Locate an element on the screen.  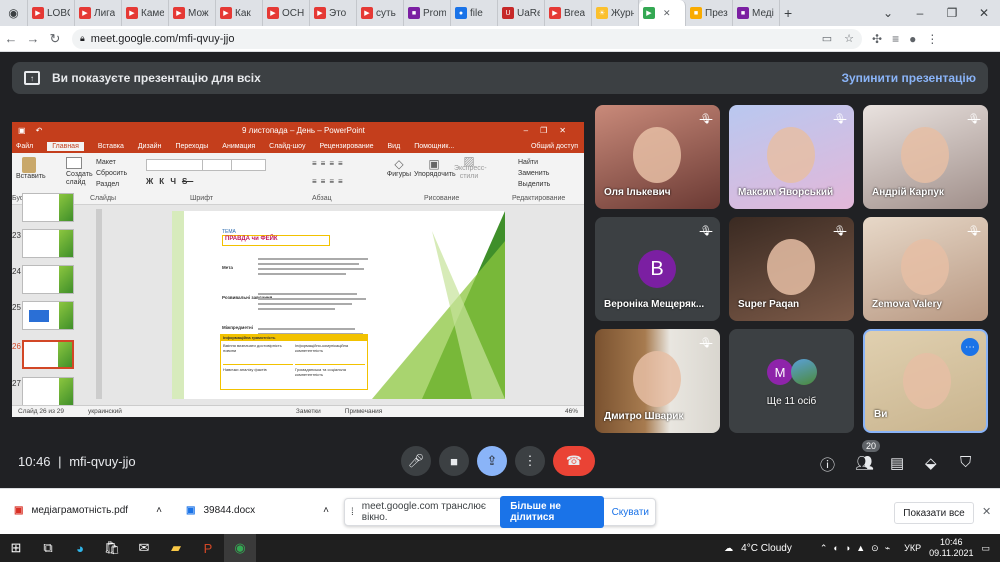
powerpoint-icon: P is located at coordinates (208, 548).